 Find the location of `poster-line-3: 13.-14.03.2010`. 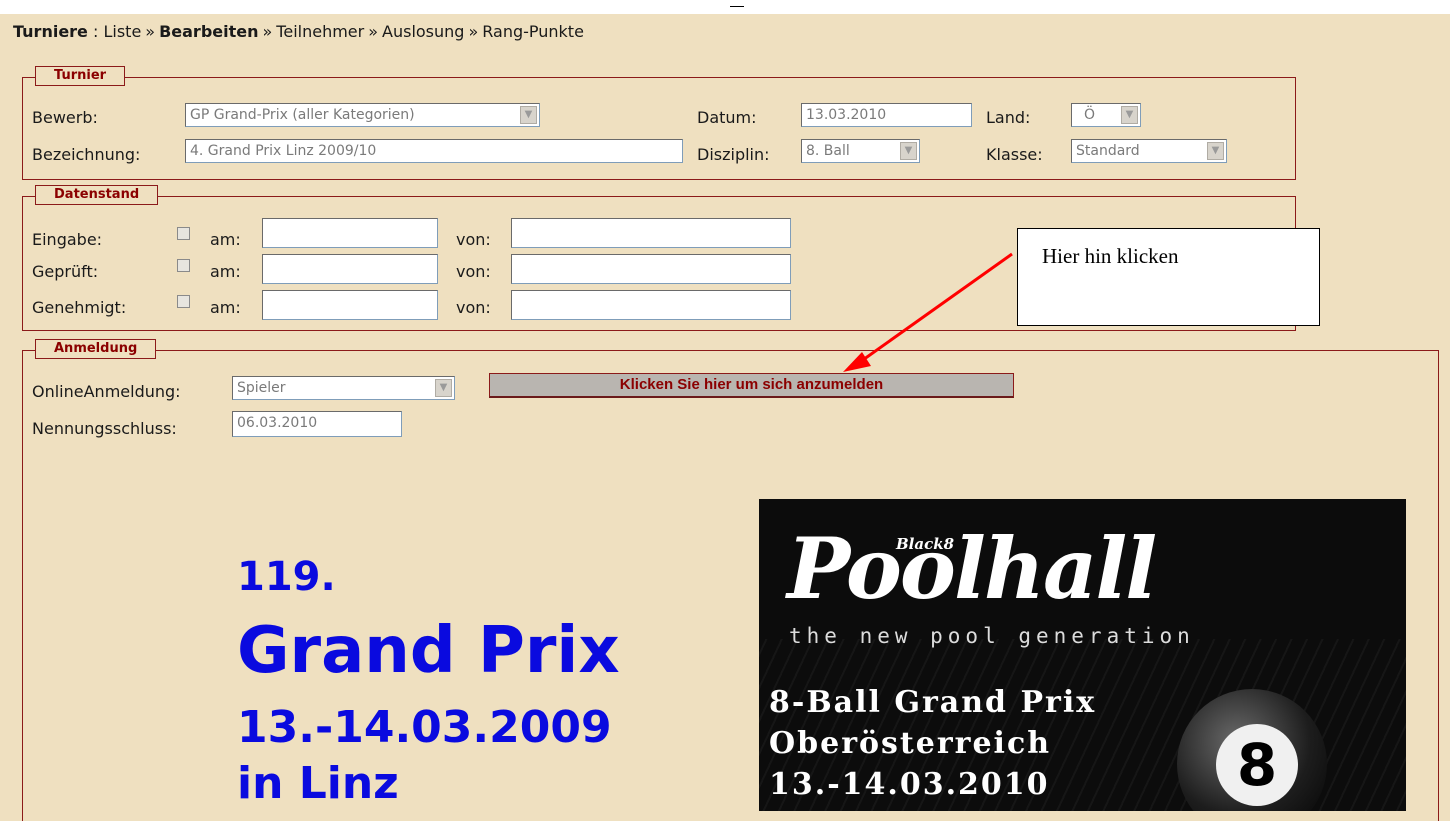

poster-line-3: 13.-14.03.2010 is located at coordinates (909, 784).